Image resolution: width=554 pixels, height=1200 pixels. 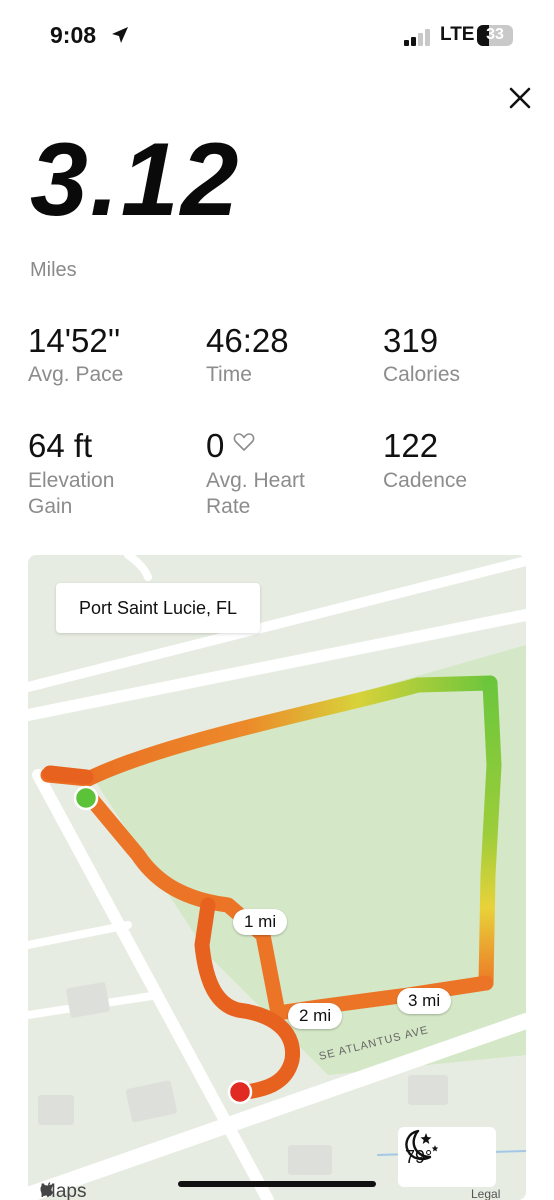 What do you see at coordinates (424, 1001) in the screenshot?
I see `mile-marker-3: 3 mi` at bounding box center [424, 1001].